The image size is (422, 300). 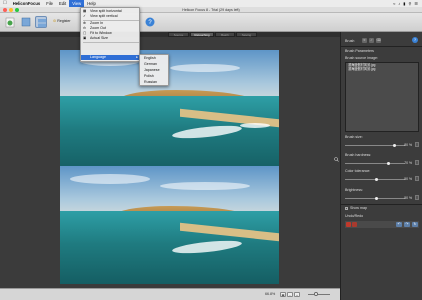 I want to click on brightness-knob, so click(x=376, y=198).